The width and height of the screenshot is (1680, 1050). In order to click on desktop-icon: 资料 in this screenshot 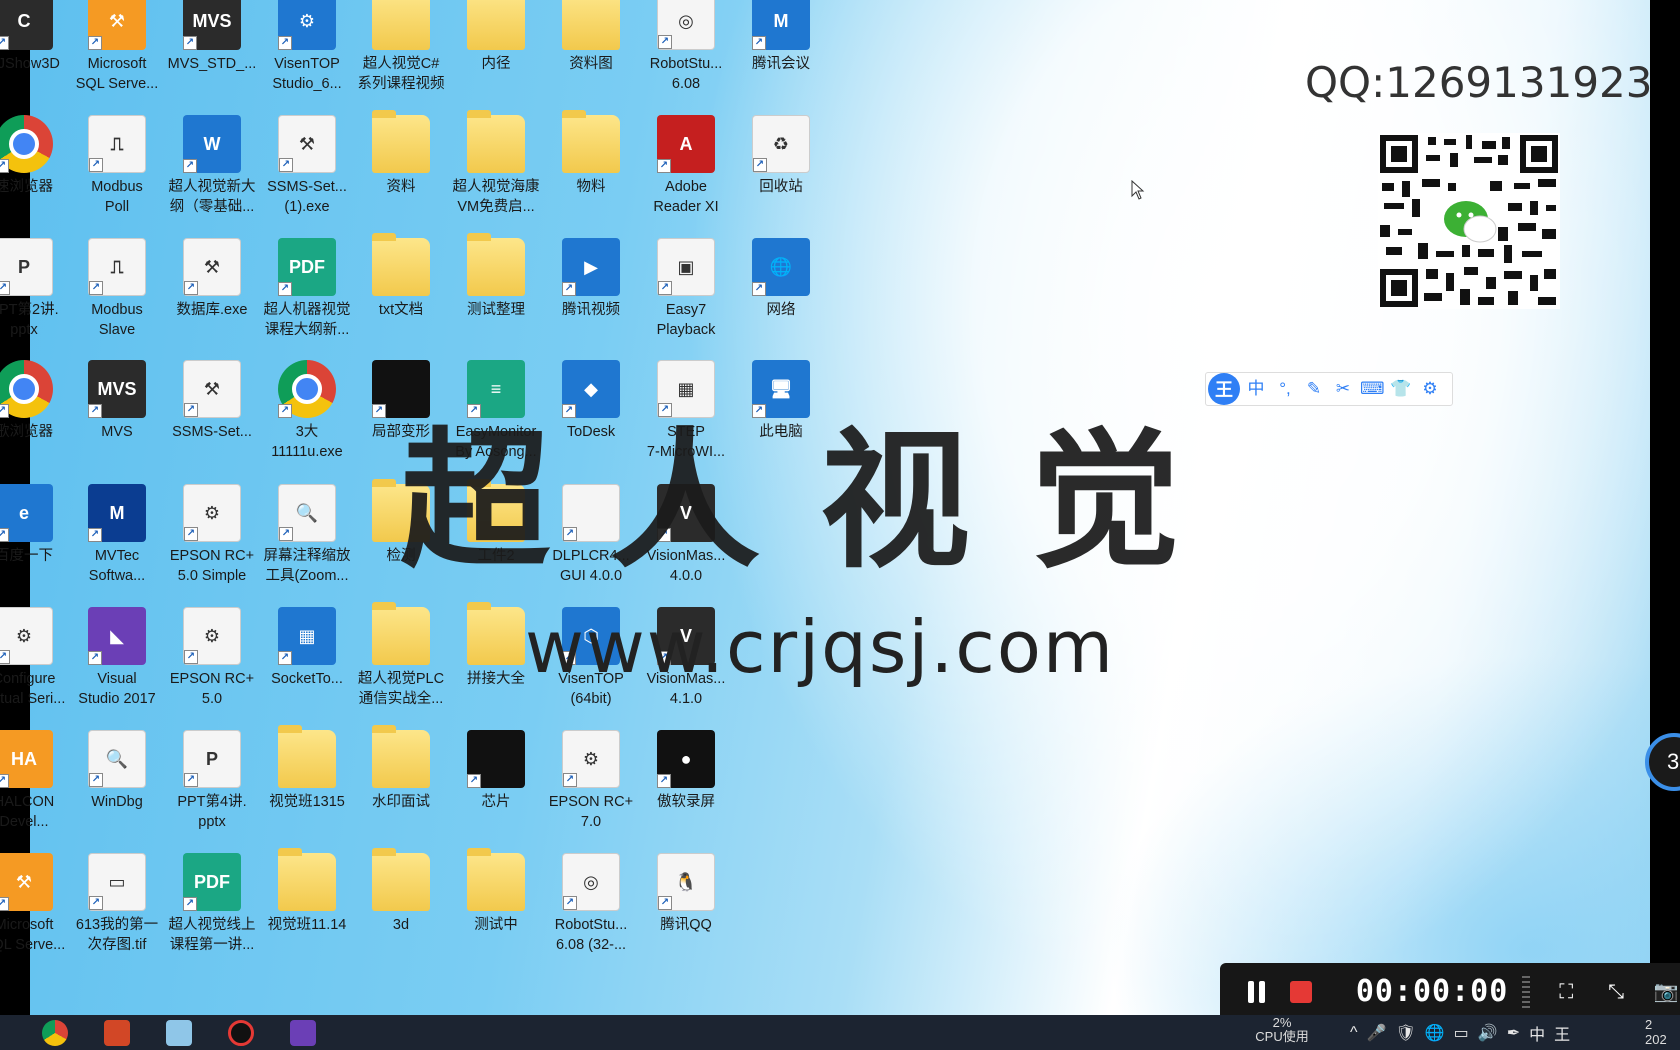, I will do `click(401, 172)`.